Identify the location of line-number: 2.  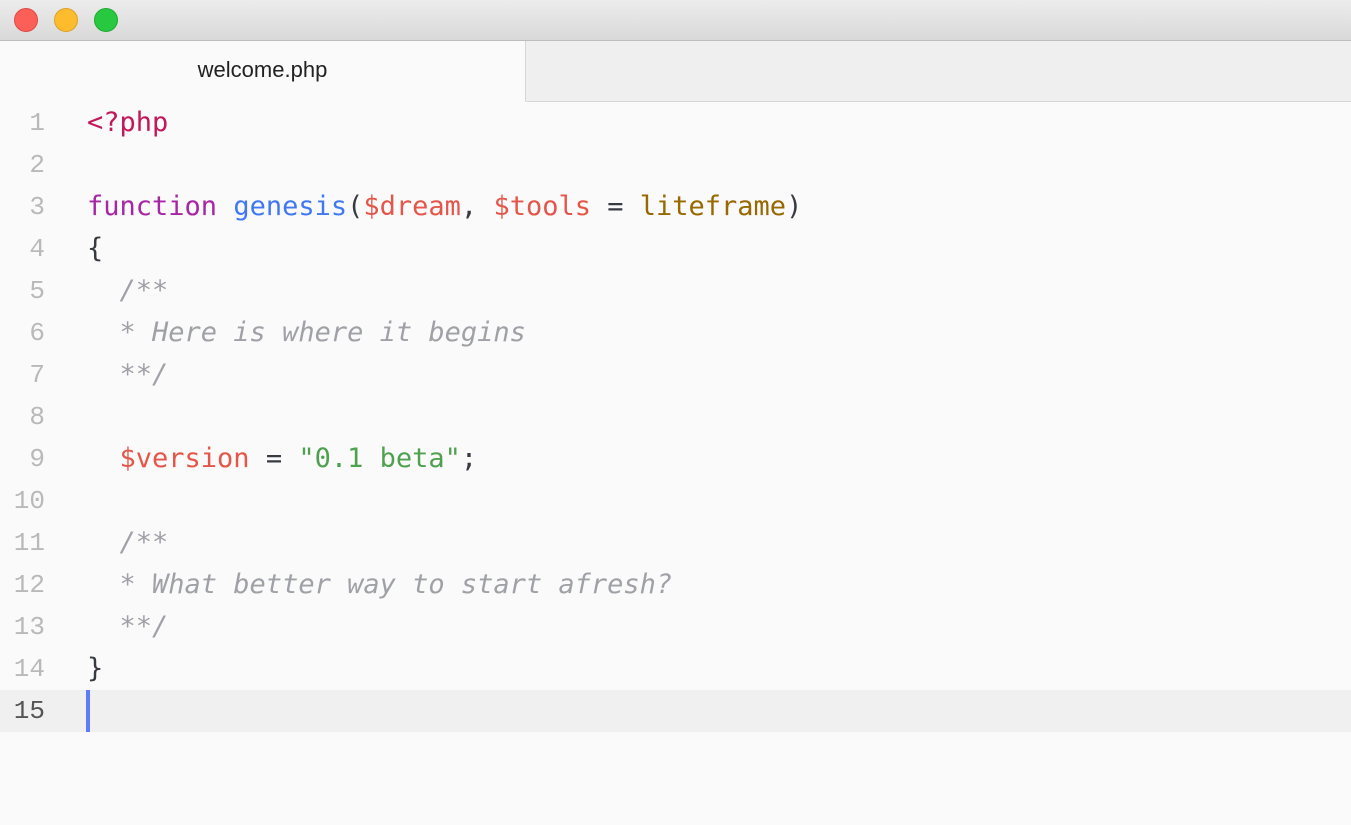
(37, 165).